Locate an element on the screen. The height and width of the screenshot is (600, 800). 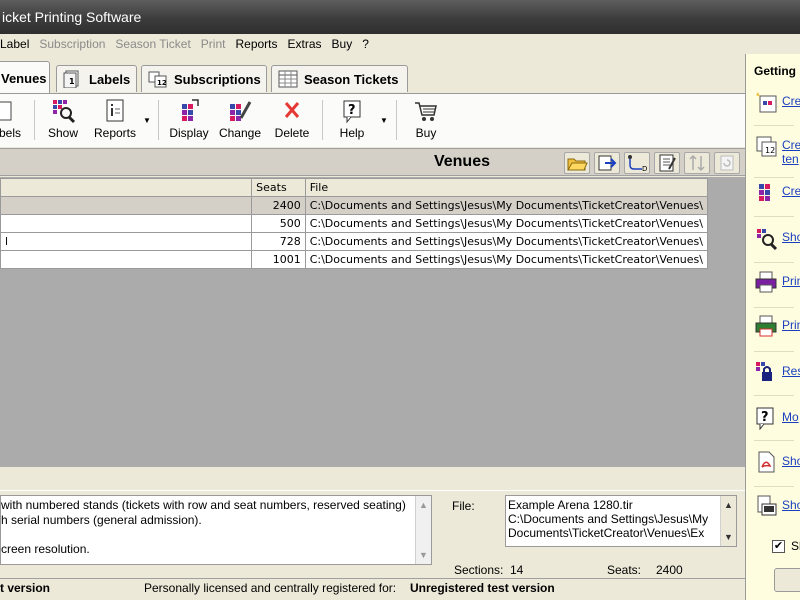
column-header-file: File is located at coordinates (506, 187).